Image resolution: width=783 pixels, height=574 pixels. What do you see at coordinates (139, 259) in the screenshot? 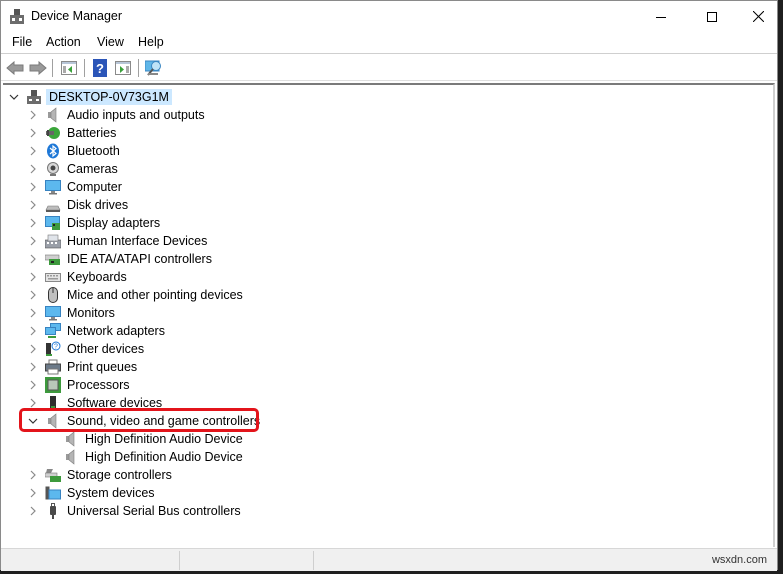
I see `tree-item-label: IDE ATA/ATAPI controllers` at bounding box center [139, 259].